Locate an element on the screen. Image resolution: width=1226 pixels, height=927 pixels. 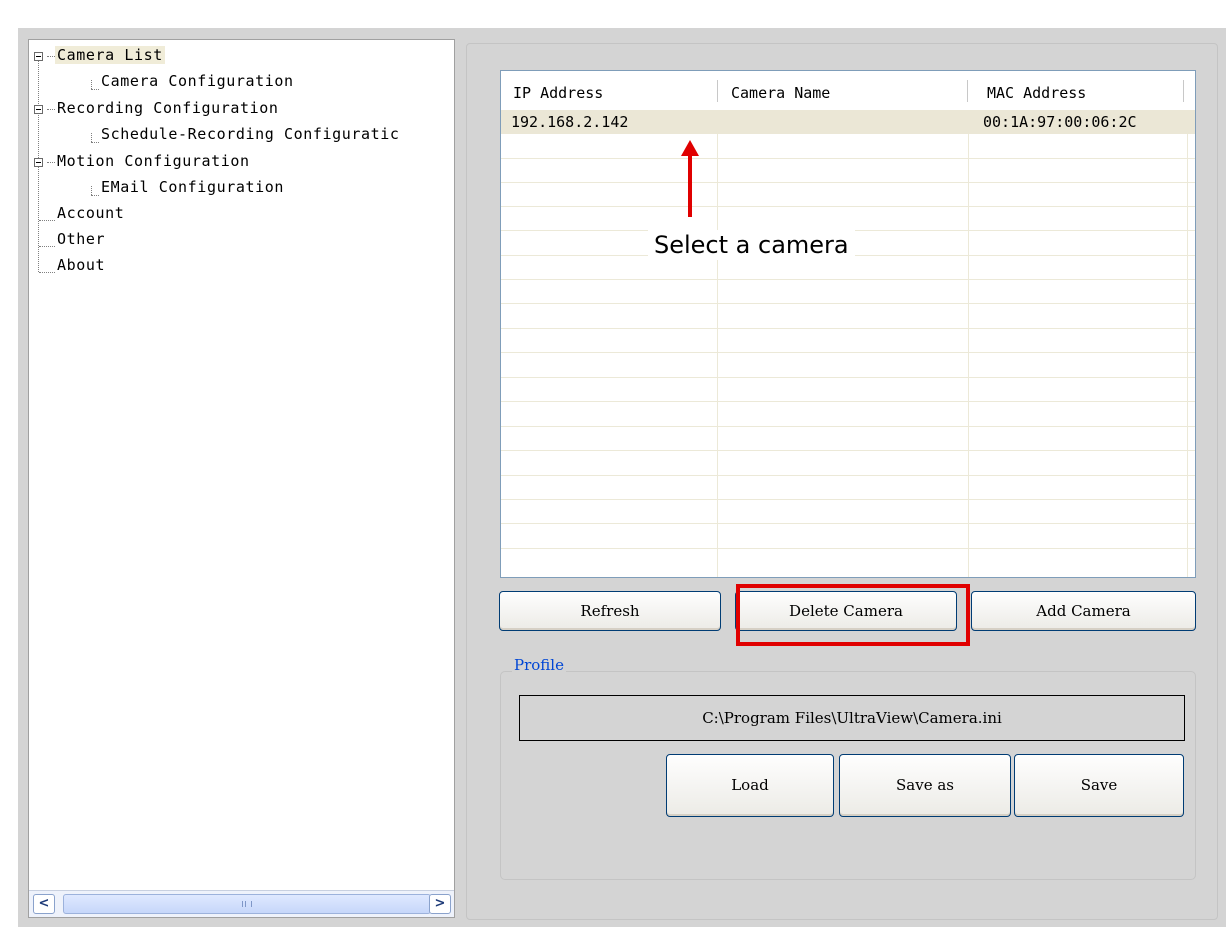
delete-camera-highlight is located at coordinates (853, 615).